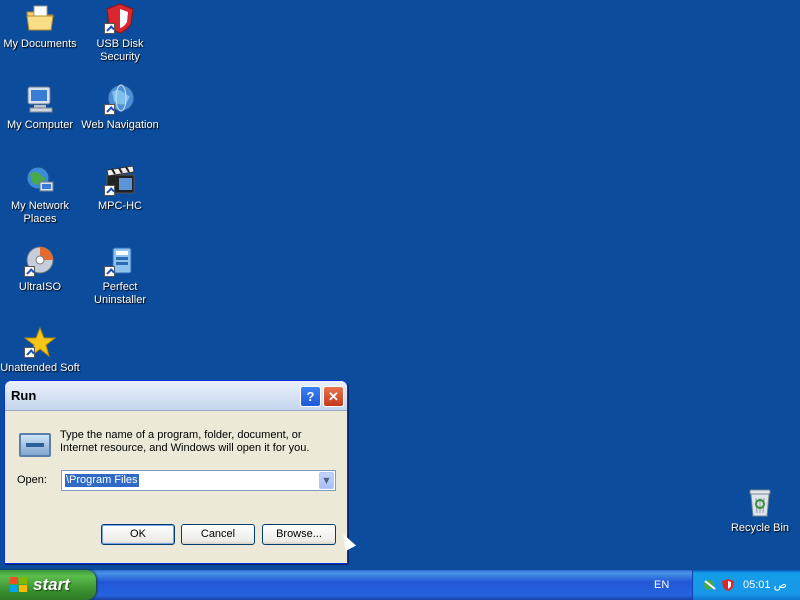 This screenshot has width=800, height=600. What do you see at coordinates (120, 125) in the screenshot?
I see `desktop-icon-label: Web Navigation` at bounding box center [120, 125].